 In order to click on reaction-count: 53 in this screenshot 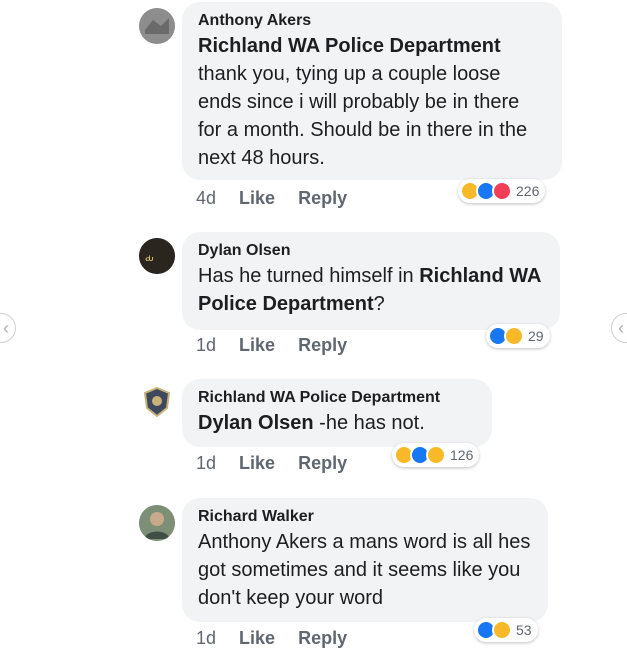, I will do `click(524, 630)`.